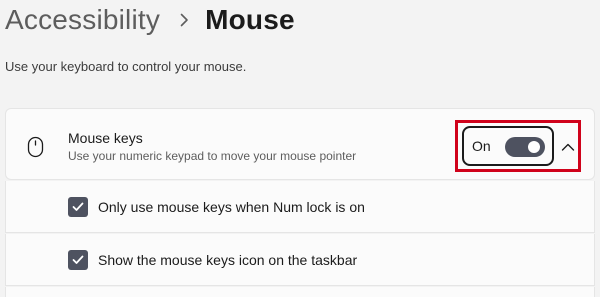 This screenshot has height=297, width=600. Describe the element at coordinates (82, 20) in the screenshot. I see `breadcrumb-parent-link: Accessibility` at that location.